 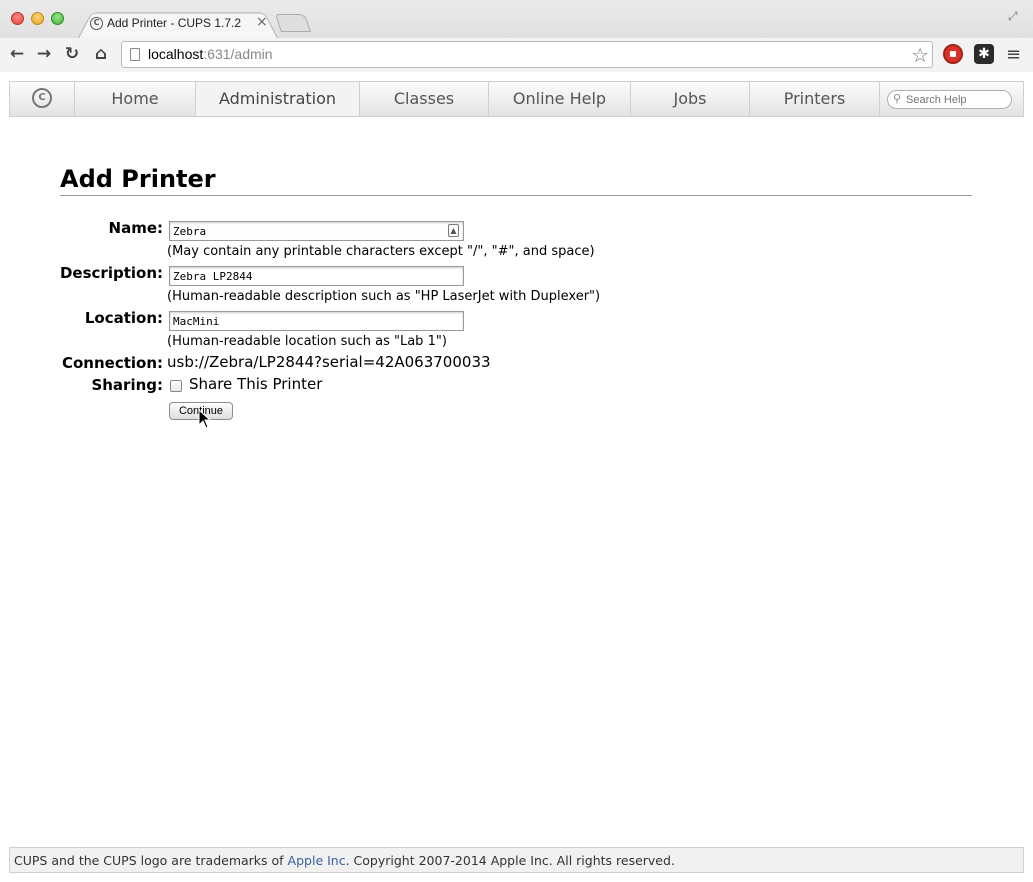 What do you see at coordinates (516, 195) in the screenshot?
I see `title-divider` at bounding box center [516, 195].